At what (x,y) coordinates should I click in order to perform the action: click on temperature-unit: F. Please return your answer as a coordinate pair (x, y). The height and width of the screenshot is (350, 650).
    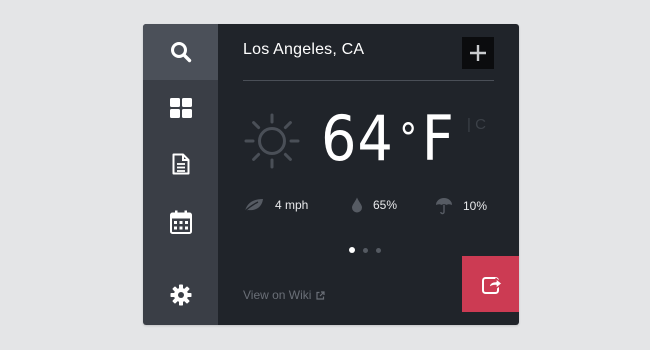
    Looking at the image, I should click on (438, 138).